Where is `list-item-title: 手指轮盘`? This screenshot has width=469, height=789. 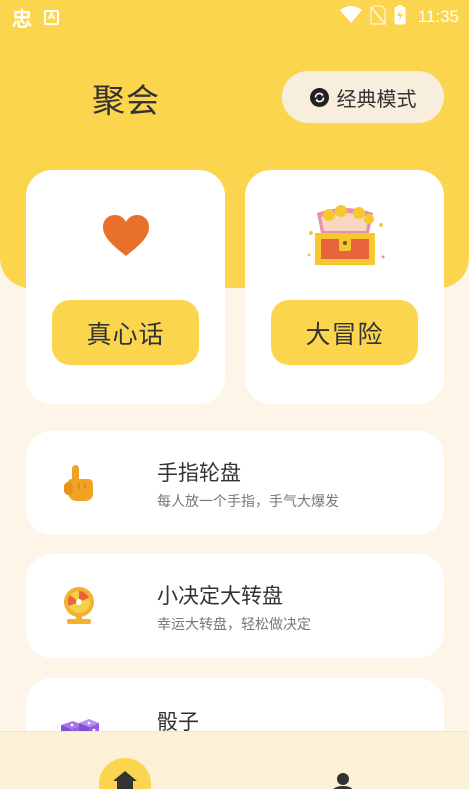
list-item-title: 手指轮盘 is located at coordinates (199, 473).